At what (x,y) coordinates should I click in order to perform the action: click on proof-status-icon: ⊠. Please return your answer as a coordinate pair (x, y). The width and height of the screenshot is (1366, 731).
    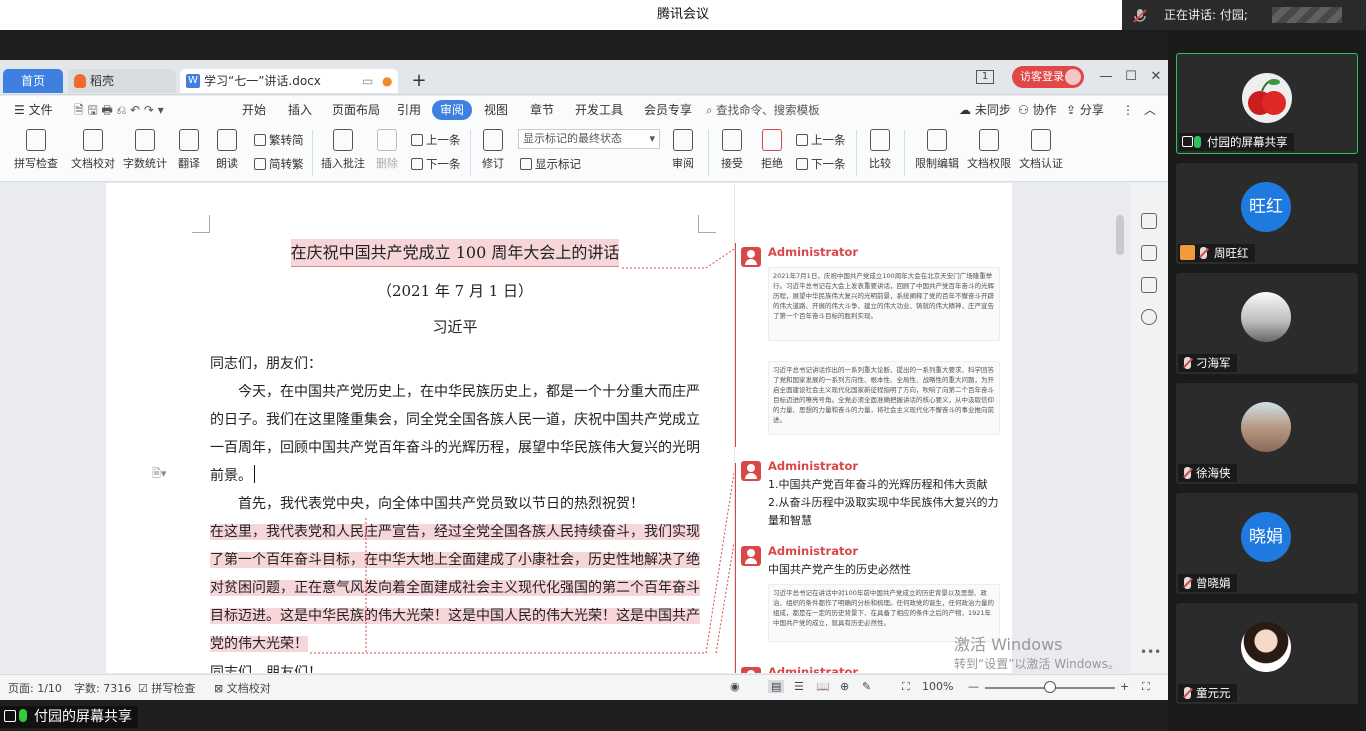
    Looking at the image, I should click on (220, 688).